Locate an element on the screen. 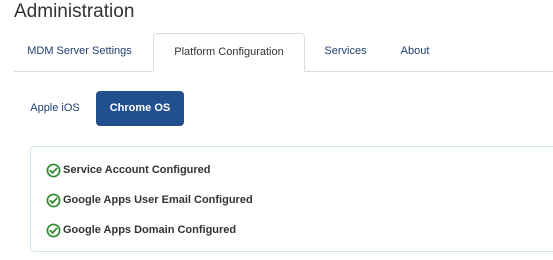 The image size is (553, 260). status-item-service-account: Service Account Configured is located at coordinates (128, 170).